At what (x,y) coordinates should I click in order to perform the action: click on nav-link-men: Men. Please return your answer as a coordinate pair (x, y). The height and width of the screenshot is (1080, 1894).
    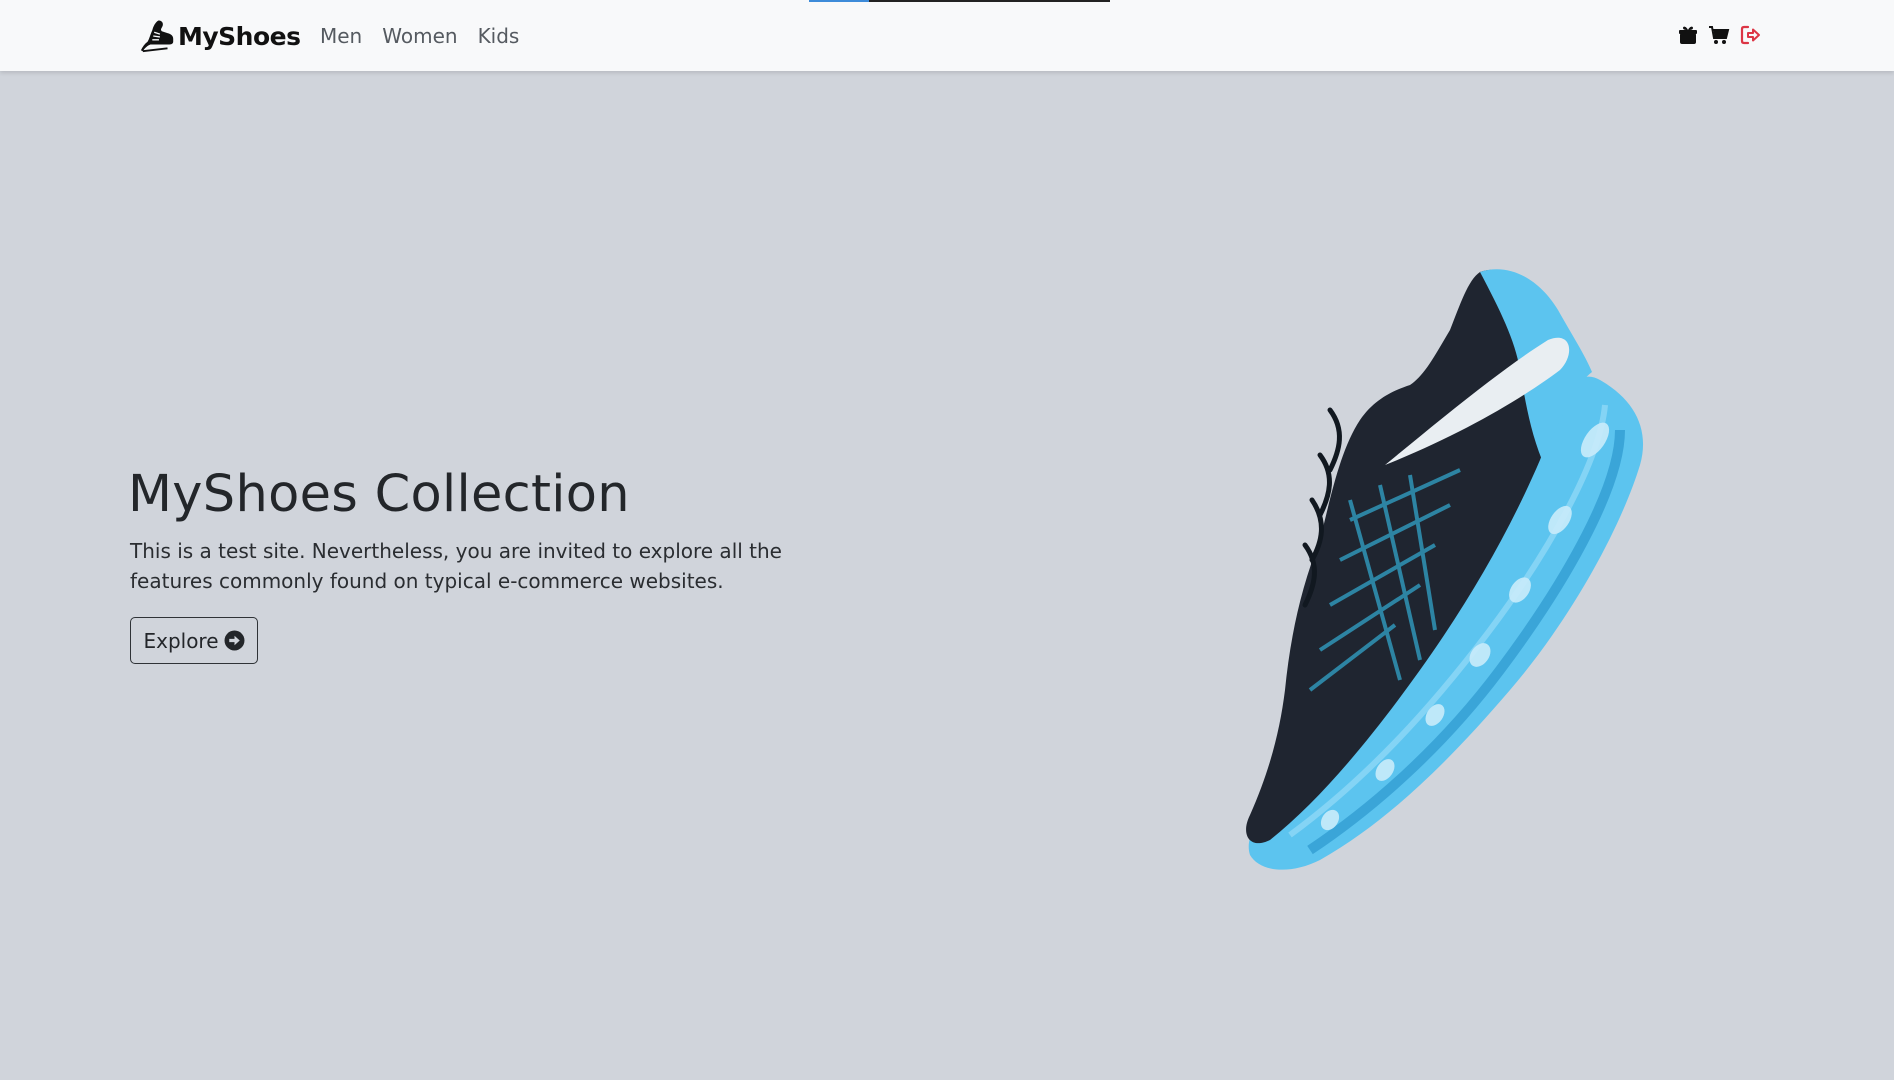
    Looking at the image, I should click on (341, 36).